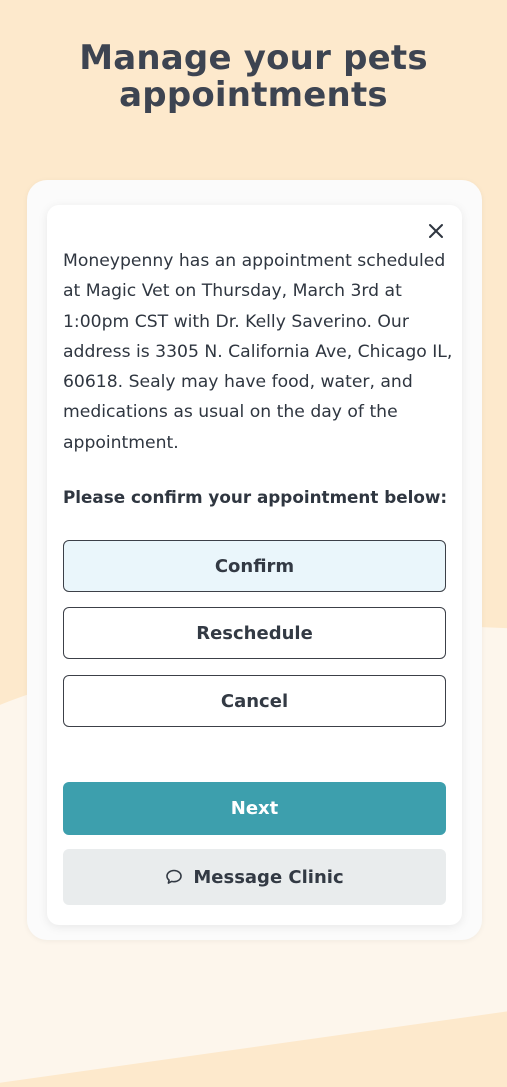 This screenshot has width=507, height=1087. What do you see at coordinates (254, 701) in the screenshot?
I see `cancel-option-button: Cancel` at bounding box center [254, 701].